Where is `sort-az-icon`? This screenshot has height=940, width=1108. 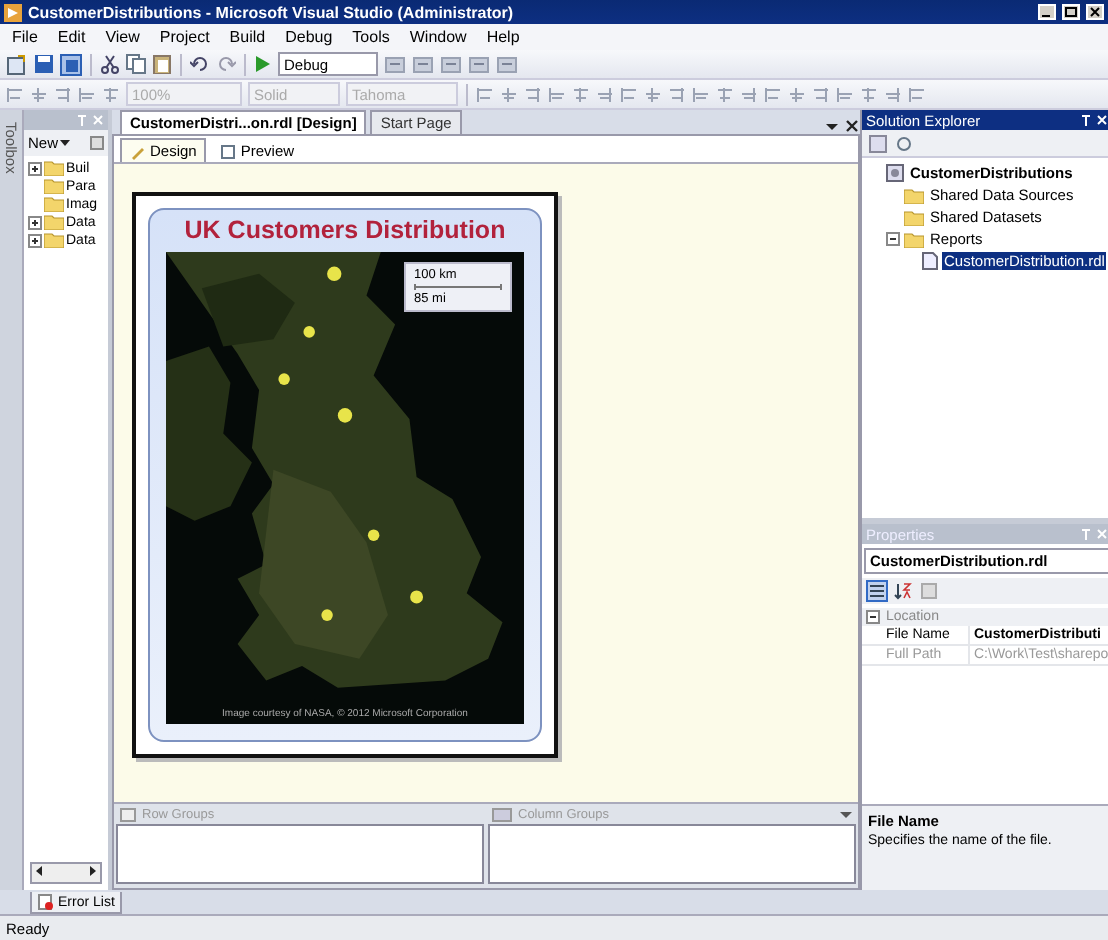
sort-az-icon is located at coordinates (903, 591).